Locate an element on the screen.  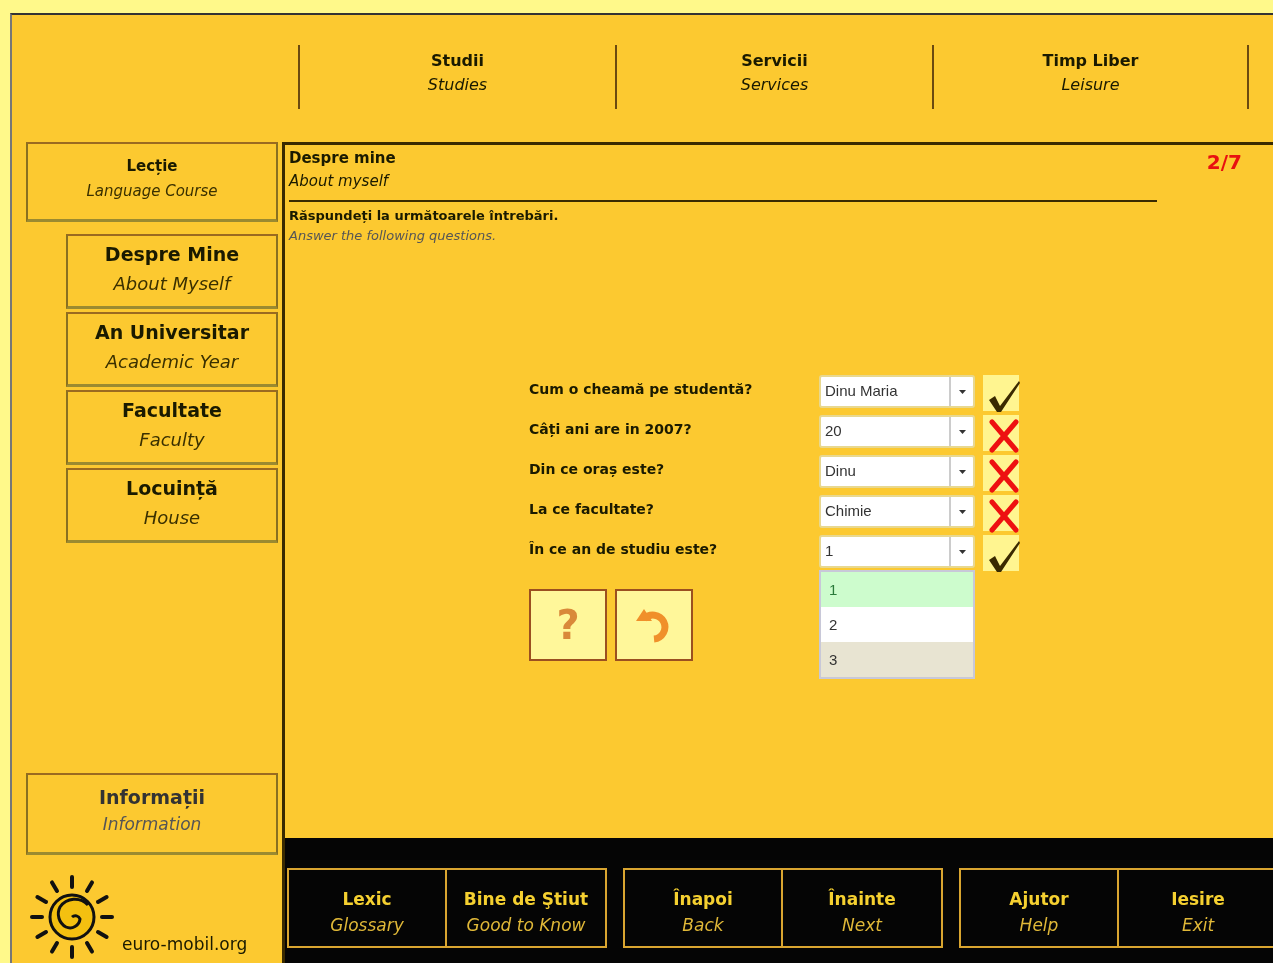
reset-button is located at coordinates (654, 625).